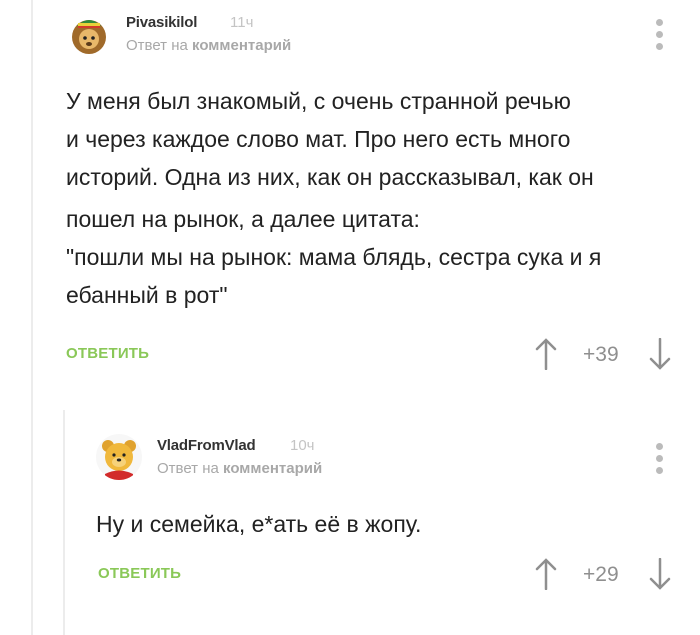 The height and width of the screenshot is (635, 700). I want to click on comment-time: 11ч, so click(242, 22).